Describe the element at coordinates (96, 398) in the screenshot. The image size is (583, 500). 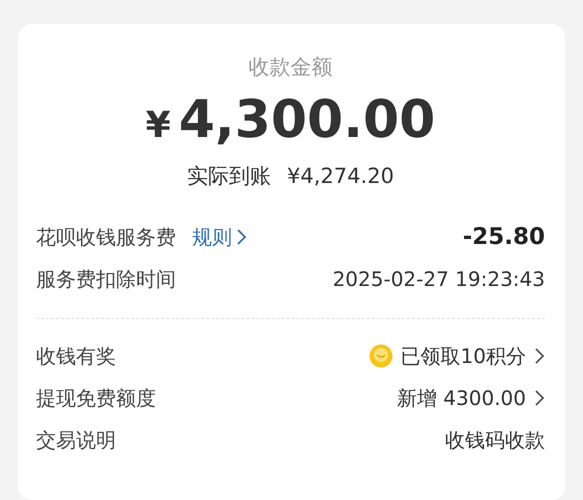
I see `row-label: 提现免费额度` at that location.